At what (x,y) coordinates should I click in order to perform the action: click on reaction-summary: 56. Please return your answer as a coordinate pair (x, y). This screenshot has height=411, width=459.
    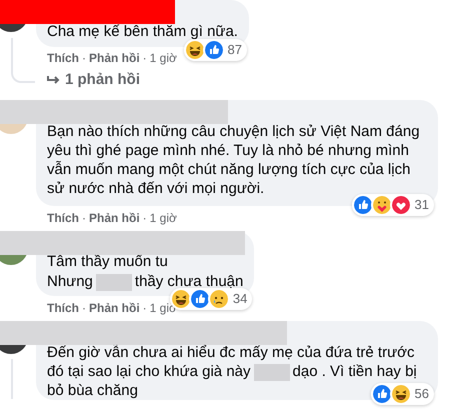
    Looking at the image, I should click on (402, 394).